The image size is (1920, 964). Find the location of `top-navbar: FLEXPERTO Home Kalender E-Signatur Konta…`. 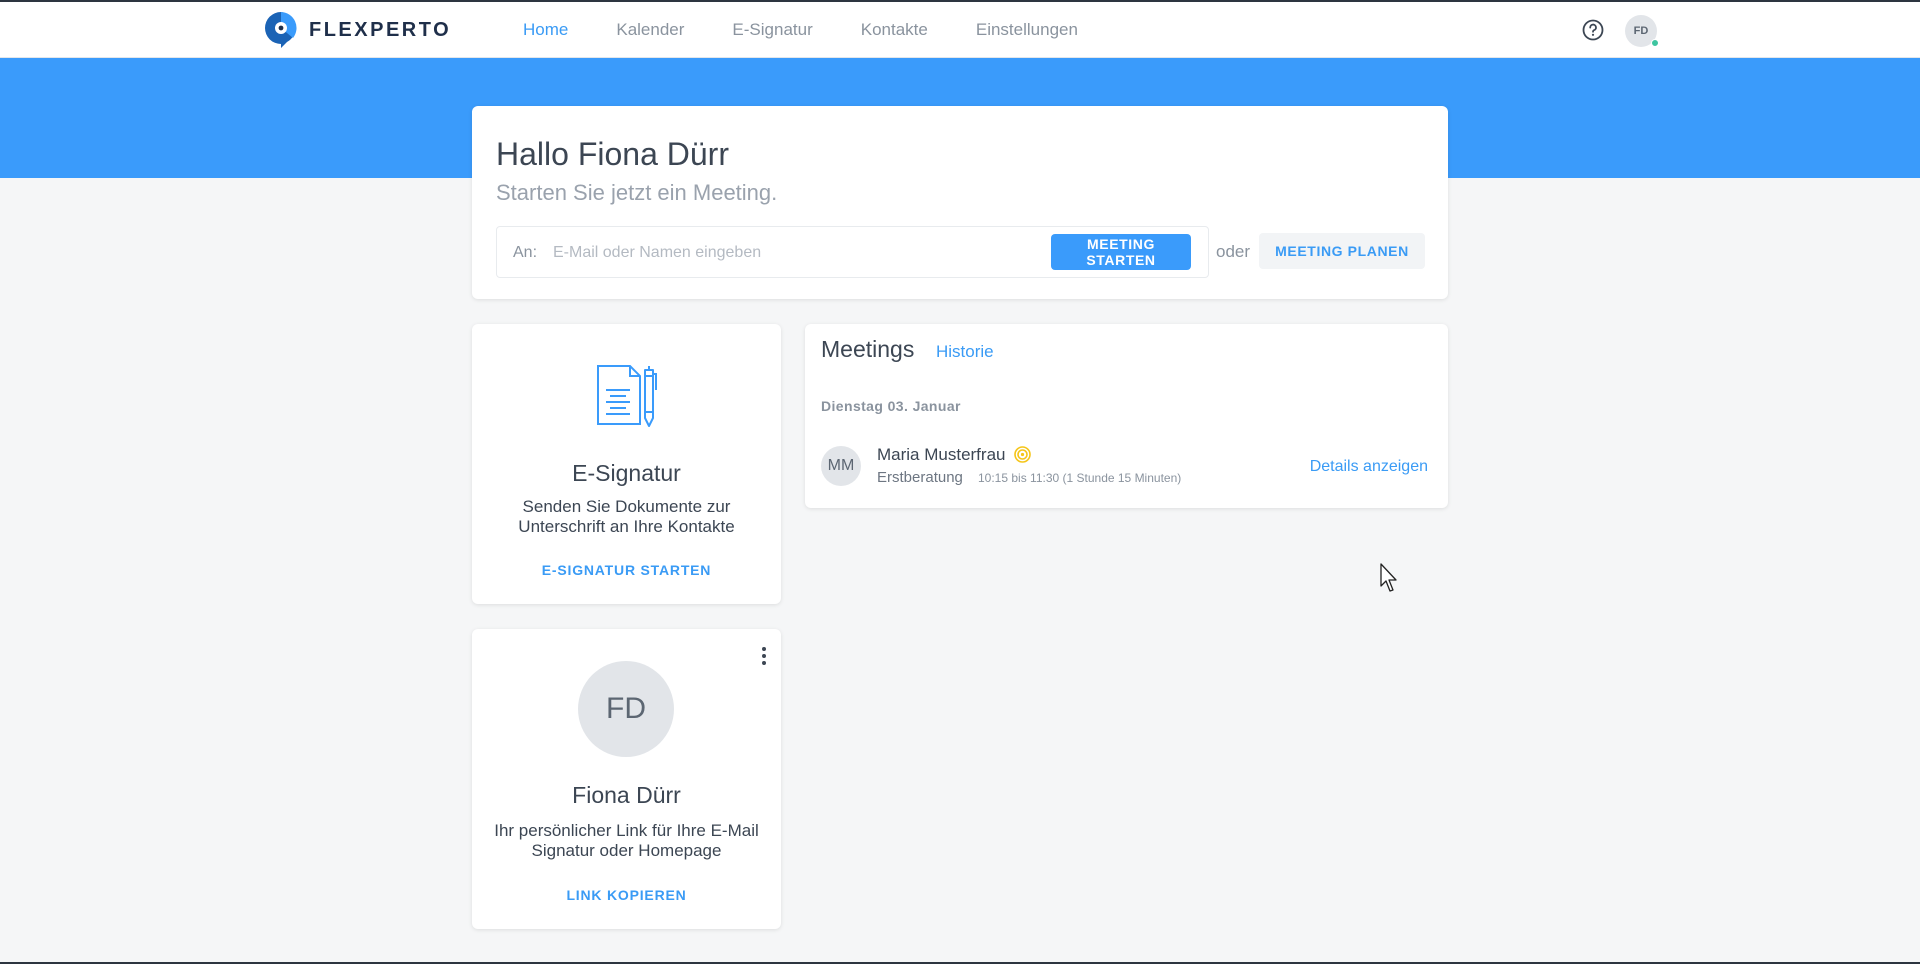

top-navbar: FLEXPERTO Home Kalender E-Signatur Konta… is located at coordinates (960, 30).